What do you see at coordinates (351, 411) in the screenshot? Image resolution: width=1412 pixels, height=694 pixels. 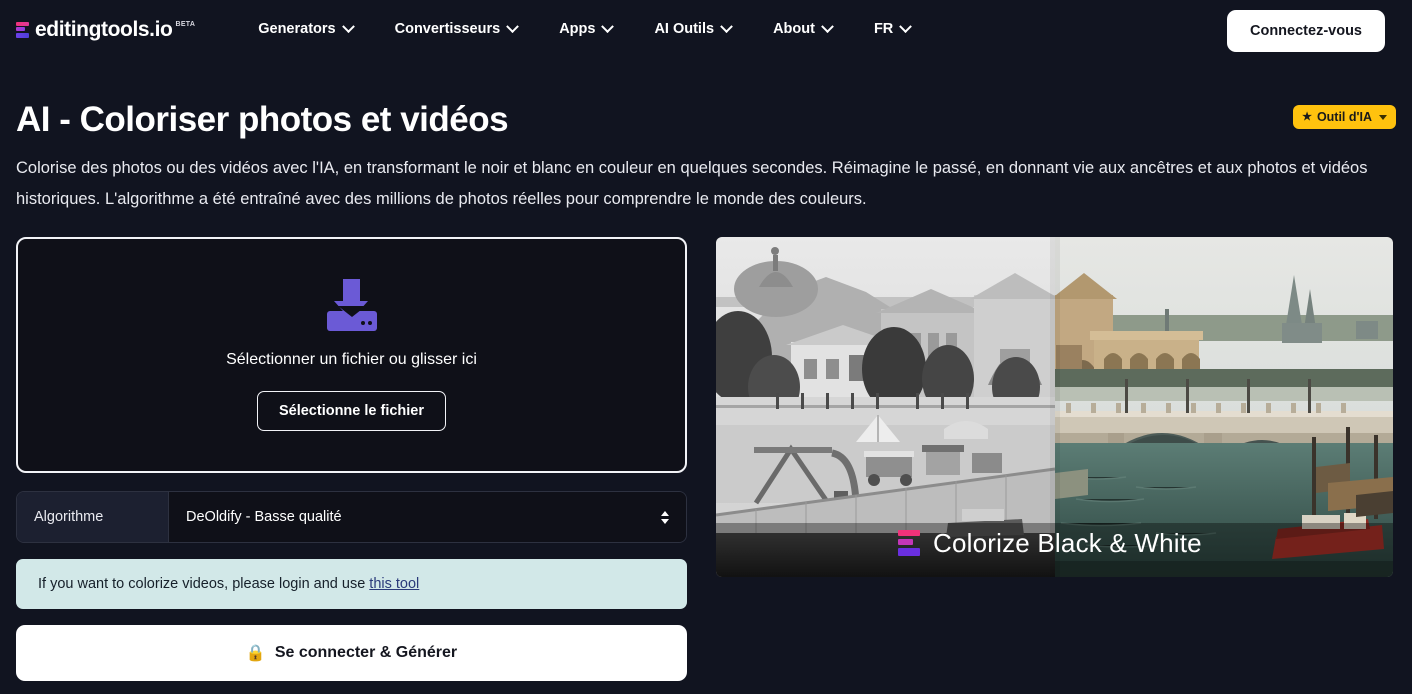 I see `select-file-button: Sélectionne le fichier` at bounding box center [351, 411].